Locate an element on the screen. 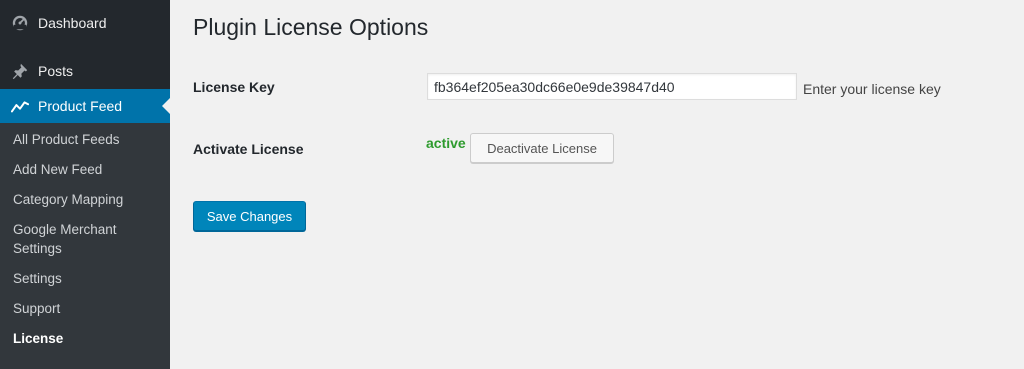  submenu-item-license: License is located at coordinates (85, 338).